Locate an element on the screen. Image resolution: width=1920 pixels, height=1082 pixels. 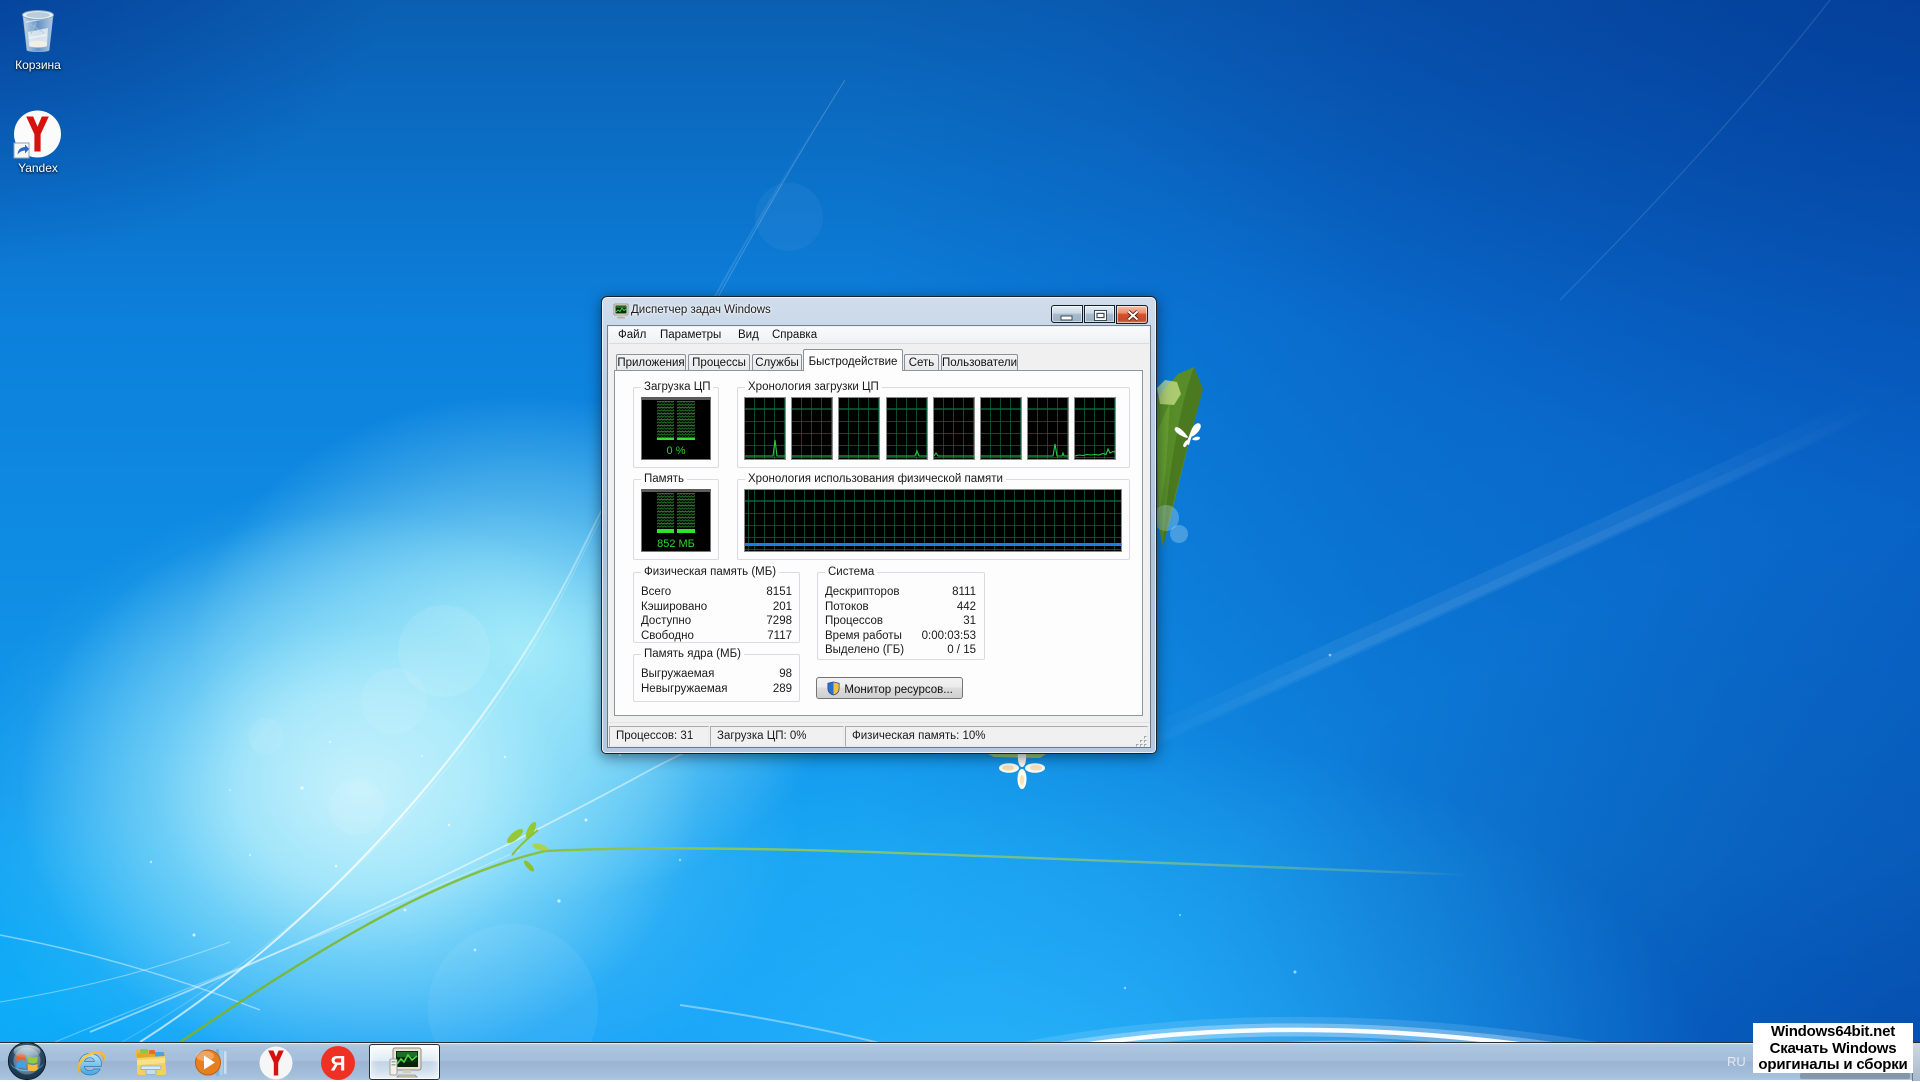
svg-text: Я is located at coordinates (337, 1064).